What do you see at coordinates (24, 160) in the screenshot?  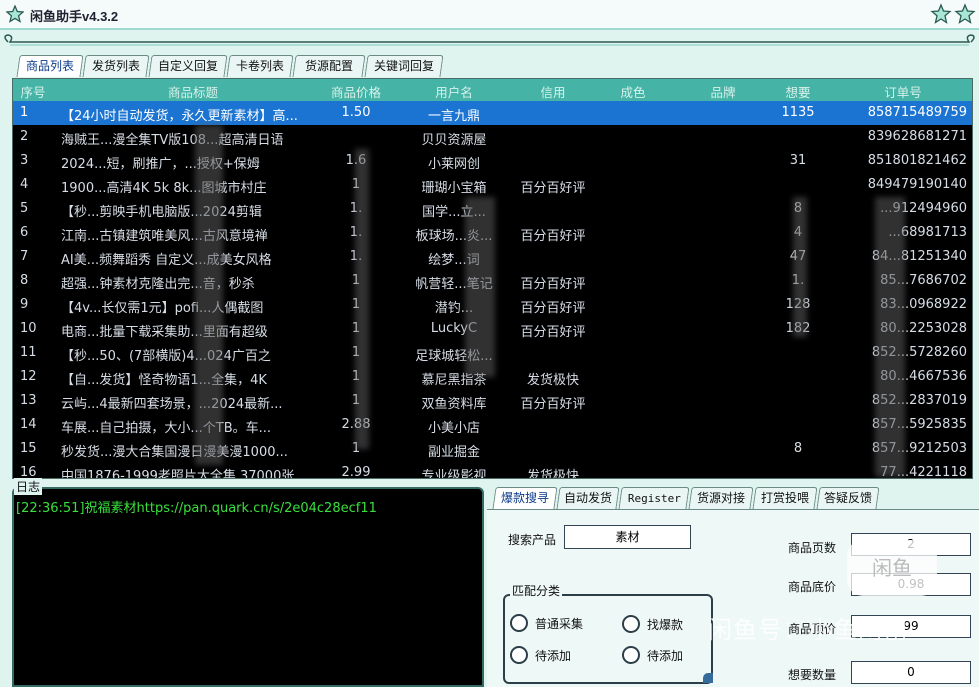 I see `cell-idx: 3` at bounding box center [24, 160].